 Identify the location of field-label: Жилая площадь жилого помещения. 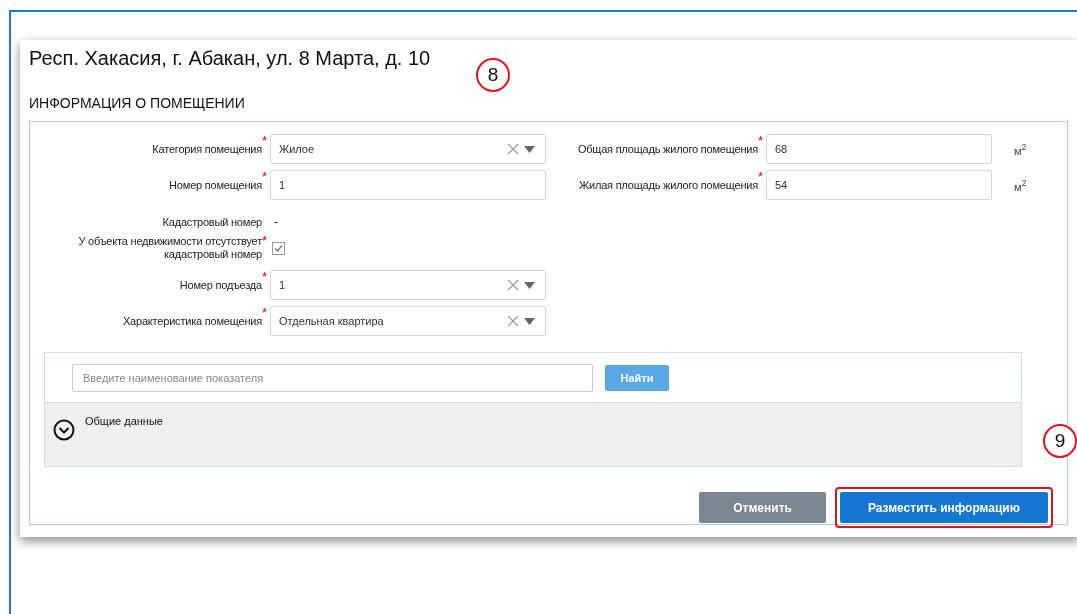
(668, 185).